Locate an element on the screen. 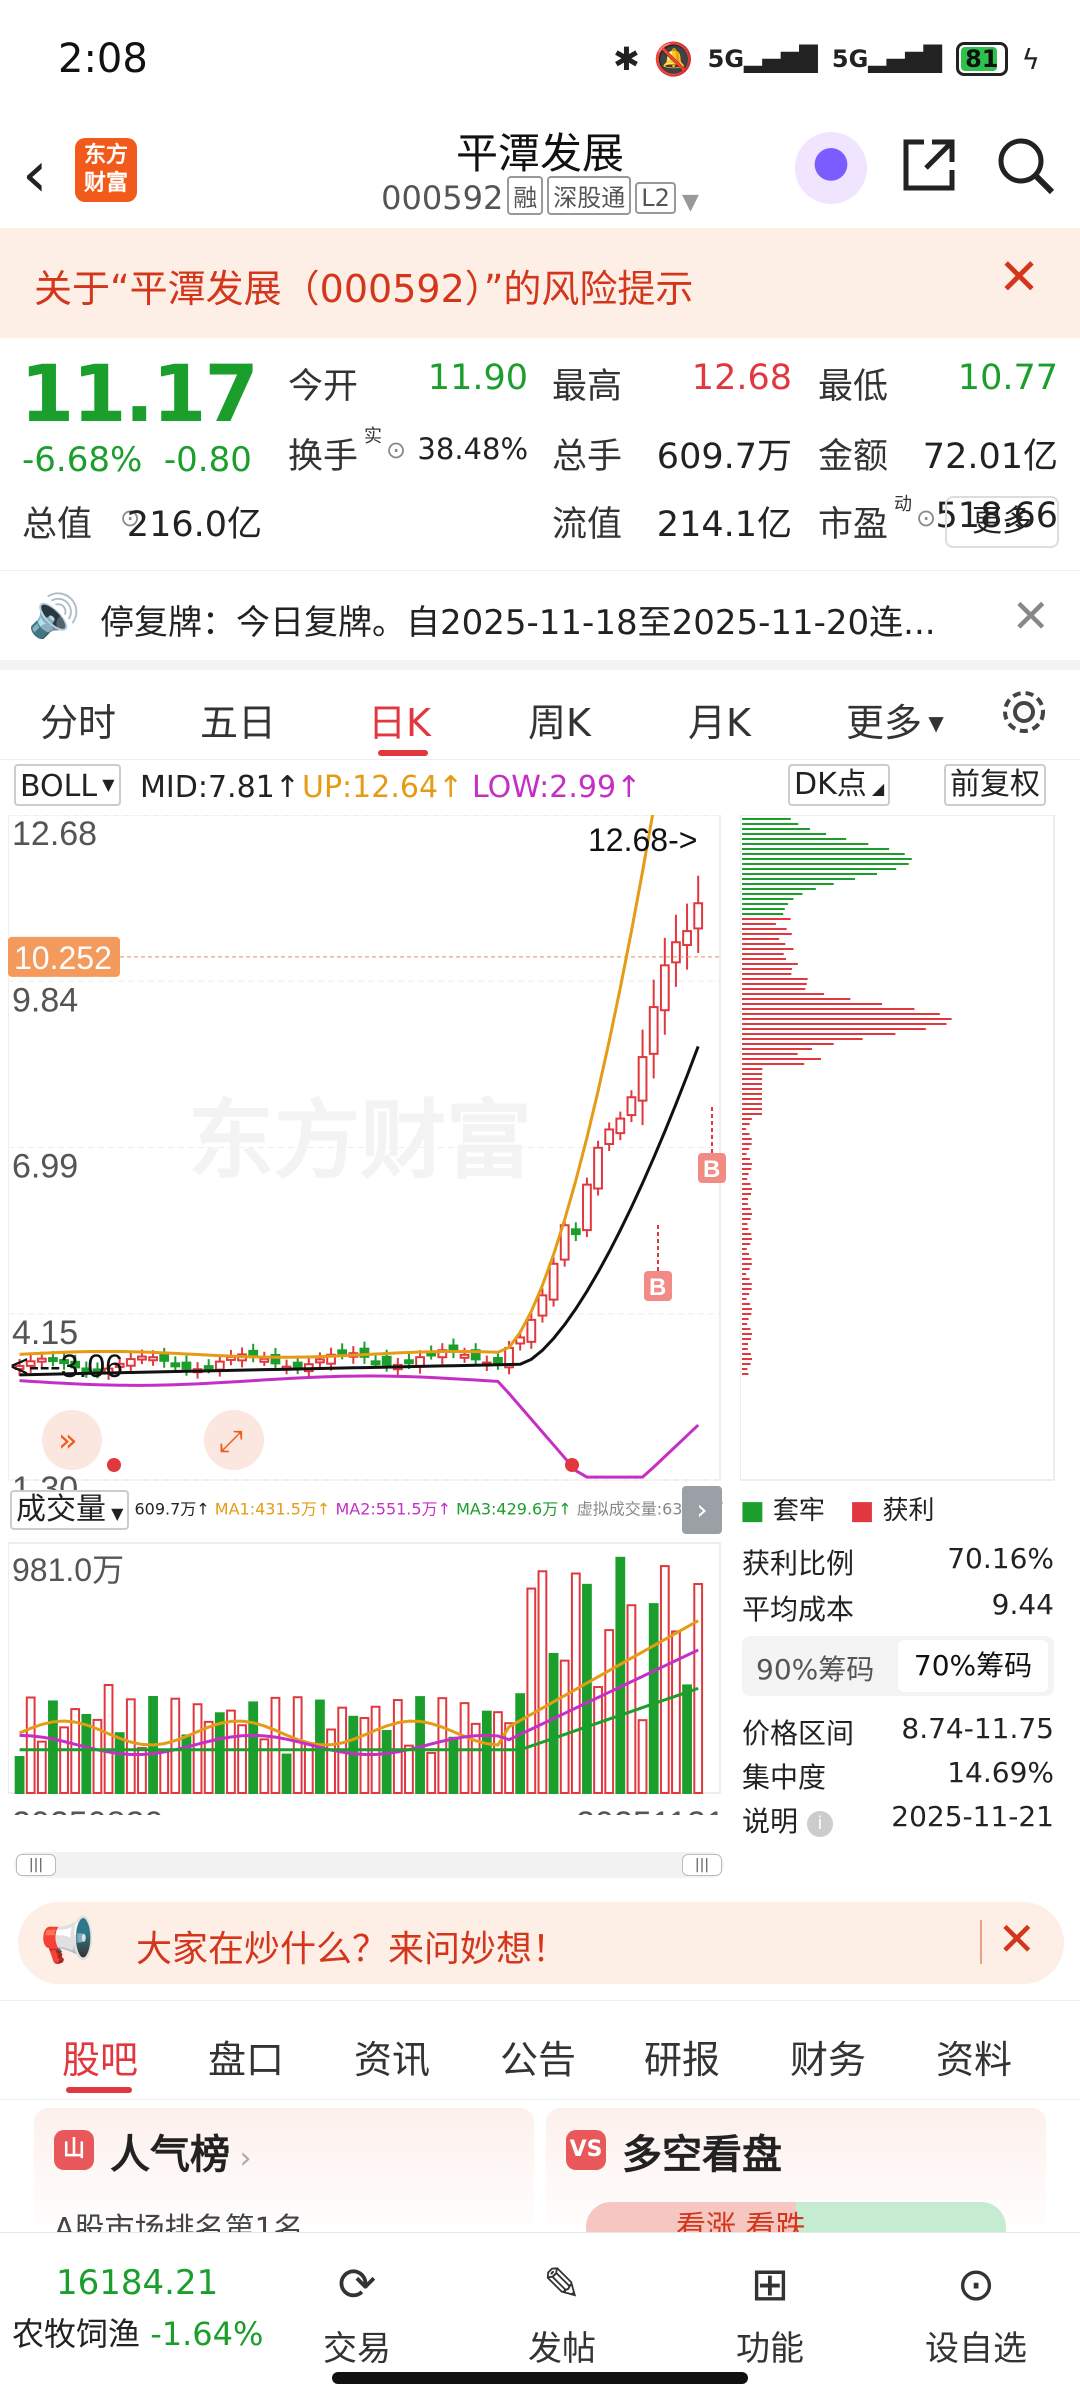  home-indicator is located at coordinates (540, 2378).